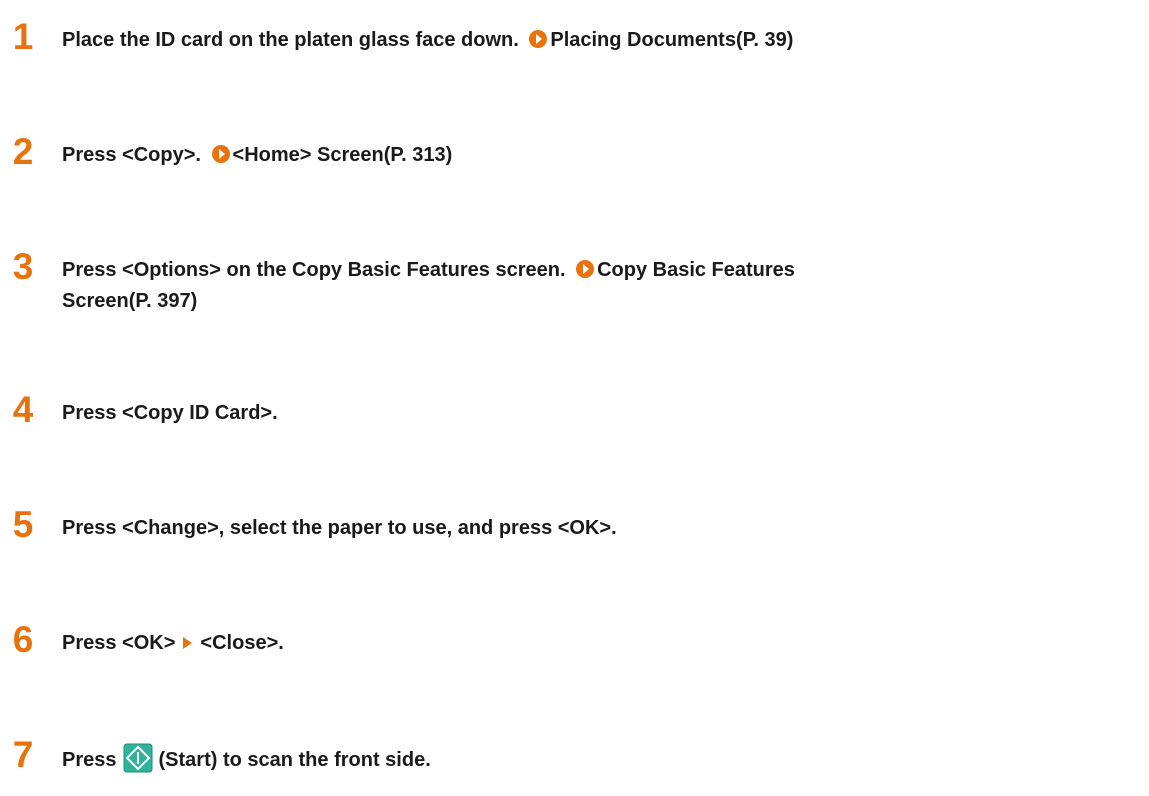  Describe the element at coordinates (23, 754) in the screenshot. I see `step-number: 7` at that location.